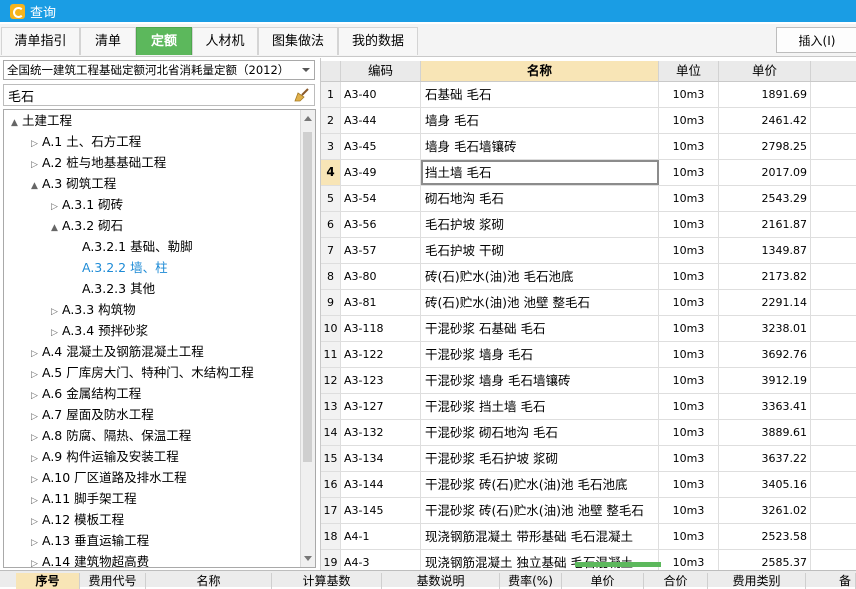  What do you see at coordinates (209, 581) in the screenshot?
I see `col-name: 名称` at bounding box center [209, 581].